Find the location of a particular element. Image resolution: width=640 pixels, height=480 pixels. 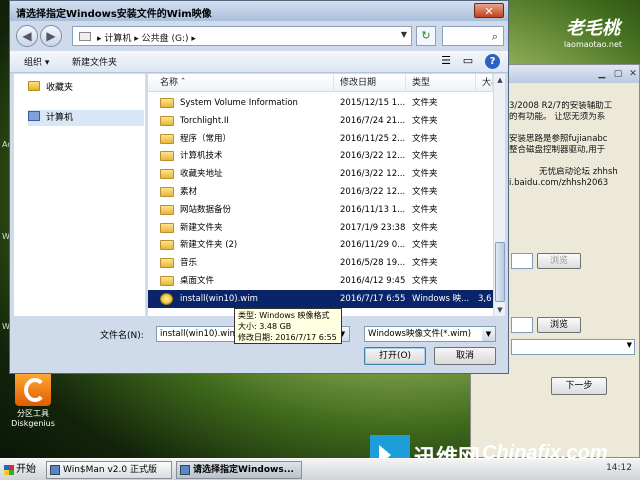

preview-pane-icon: ▭ is located at coordinates (468, 61).